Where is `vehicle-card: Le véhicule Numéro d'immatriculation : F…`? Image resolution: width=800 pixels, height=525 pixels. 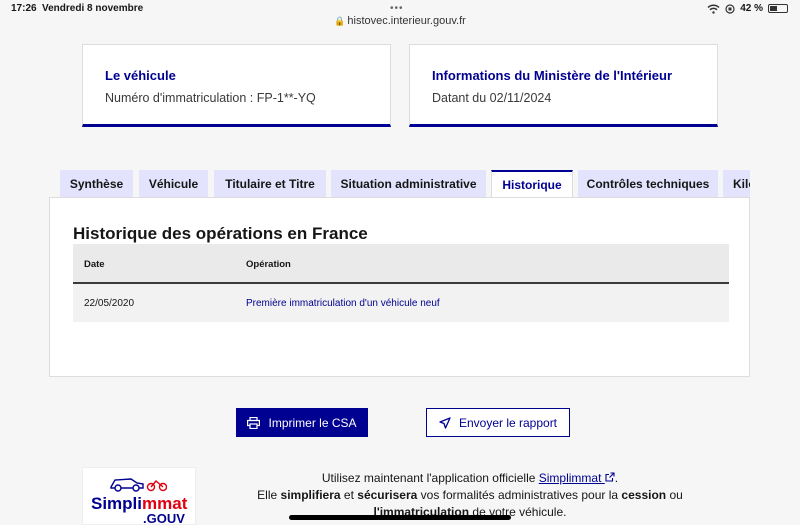
vehicle-card: Le véhicule Numéro d'immatriculation : F… is located at coordinates (236, 85).